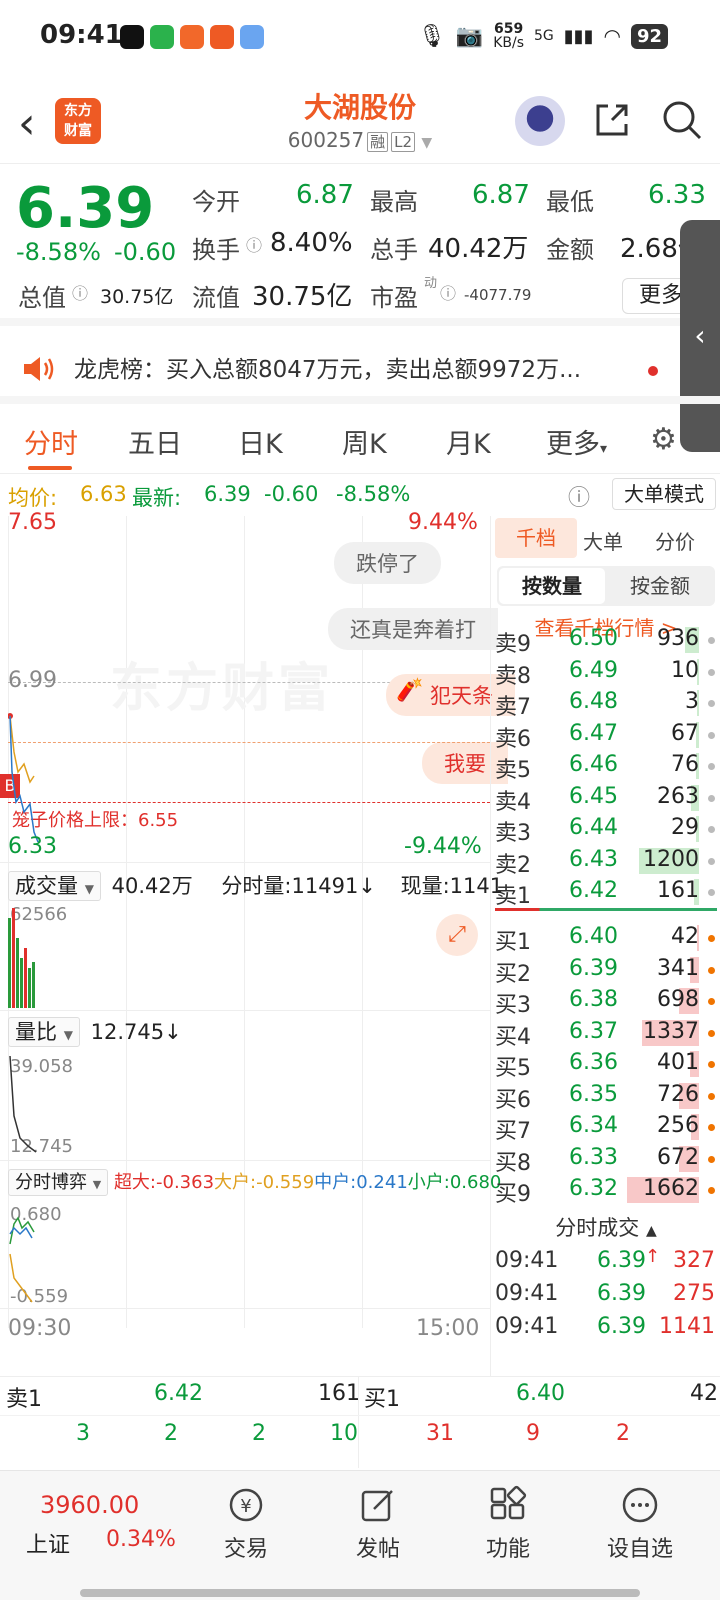  I want to click on trade-row: 09:41 6.39 1141, so click(605, 1328).